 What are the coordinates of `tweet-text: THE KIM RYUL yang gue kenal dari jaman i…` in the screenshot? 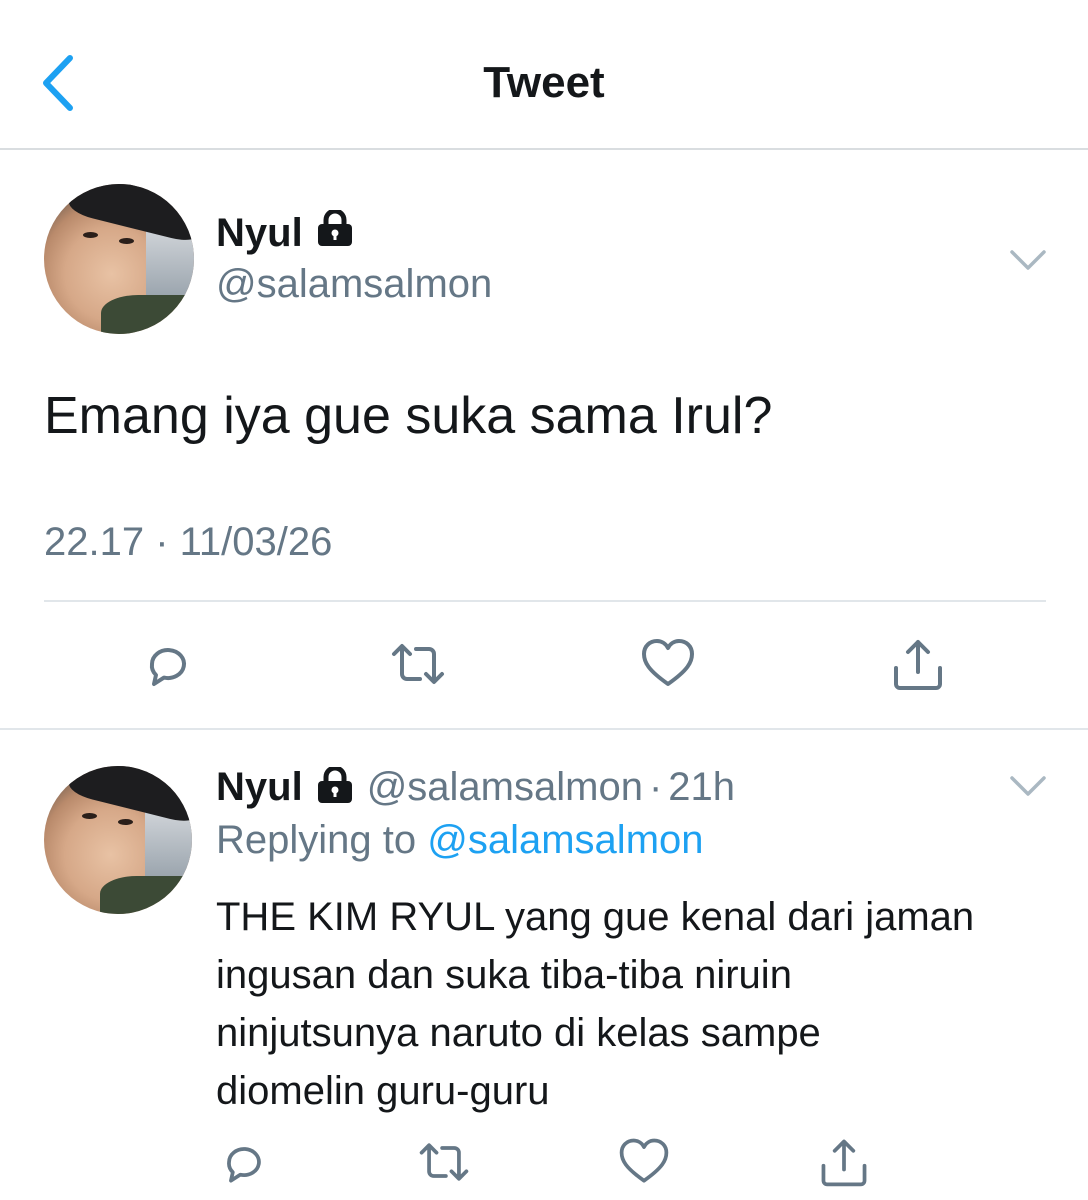 It's located at (636, 1004).